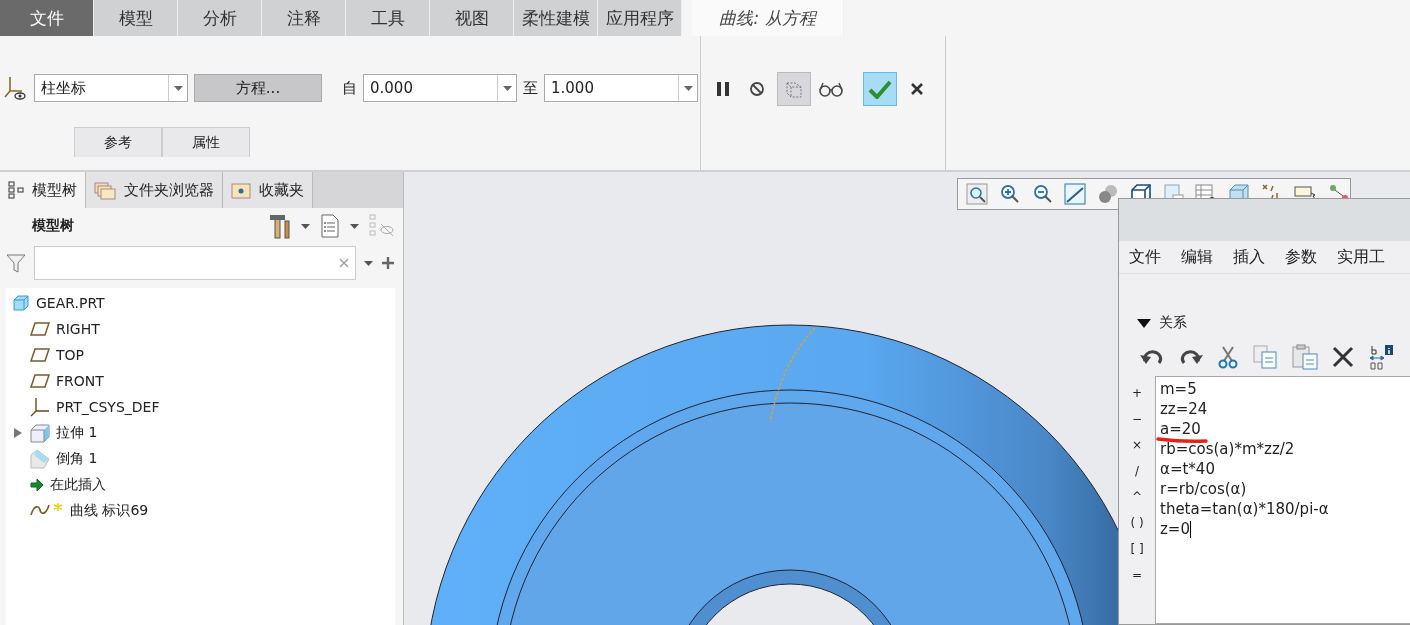  Describe the element at coordinates (304, 18) in the screenshot. I see `ribbon-tab: 注释` at that location.